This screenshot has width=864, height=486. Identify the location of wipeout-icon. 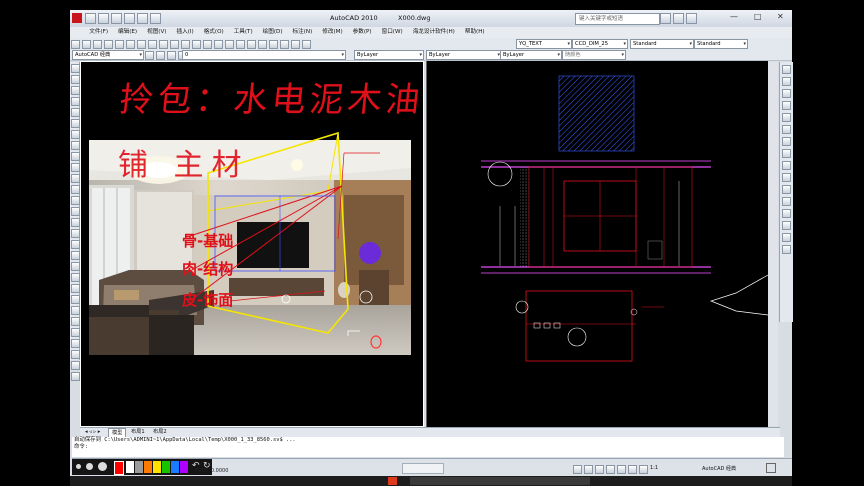
(75, 288).